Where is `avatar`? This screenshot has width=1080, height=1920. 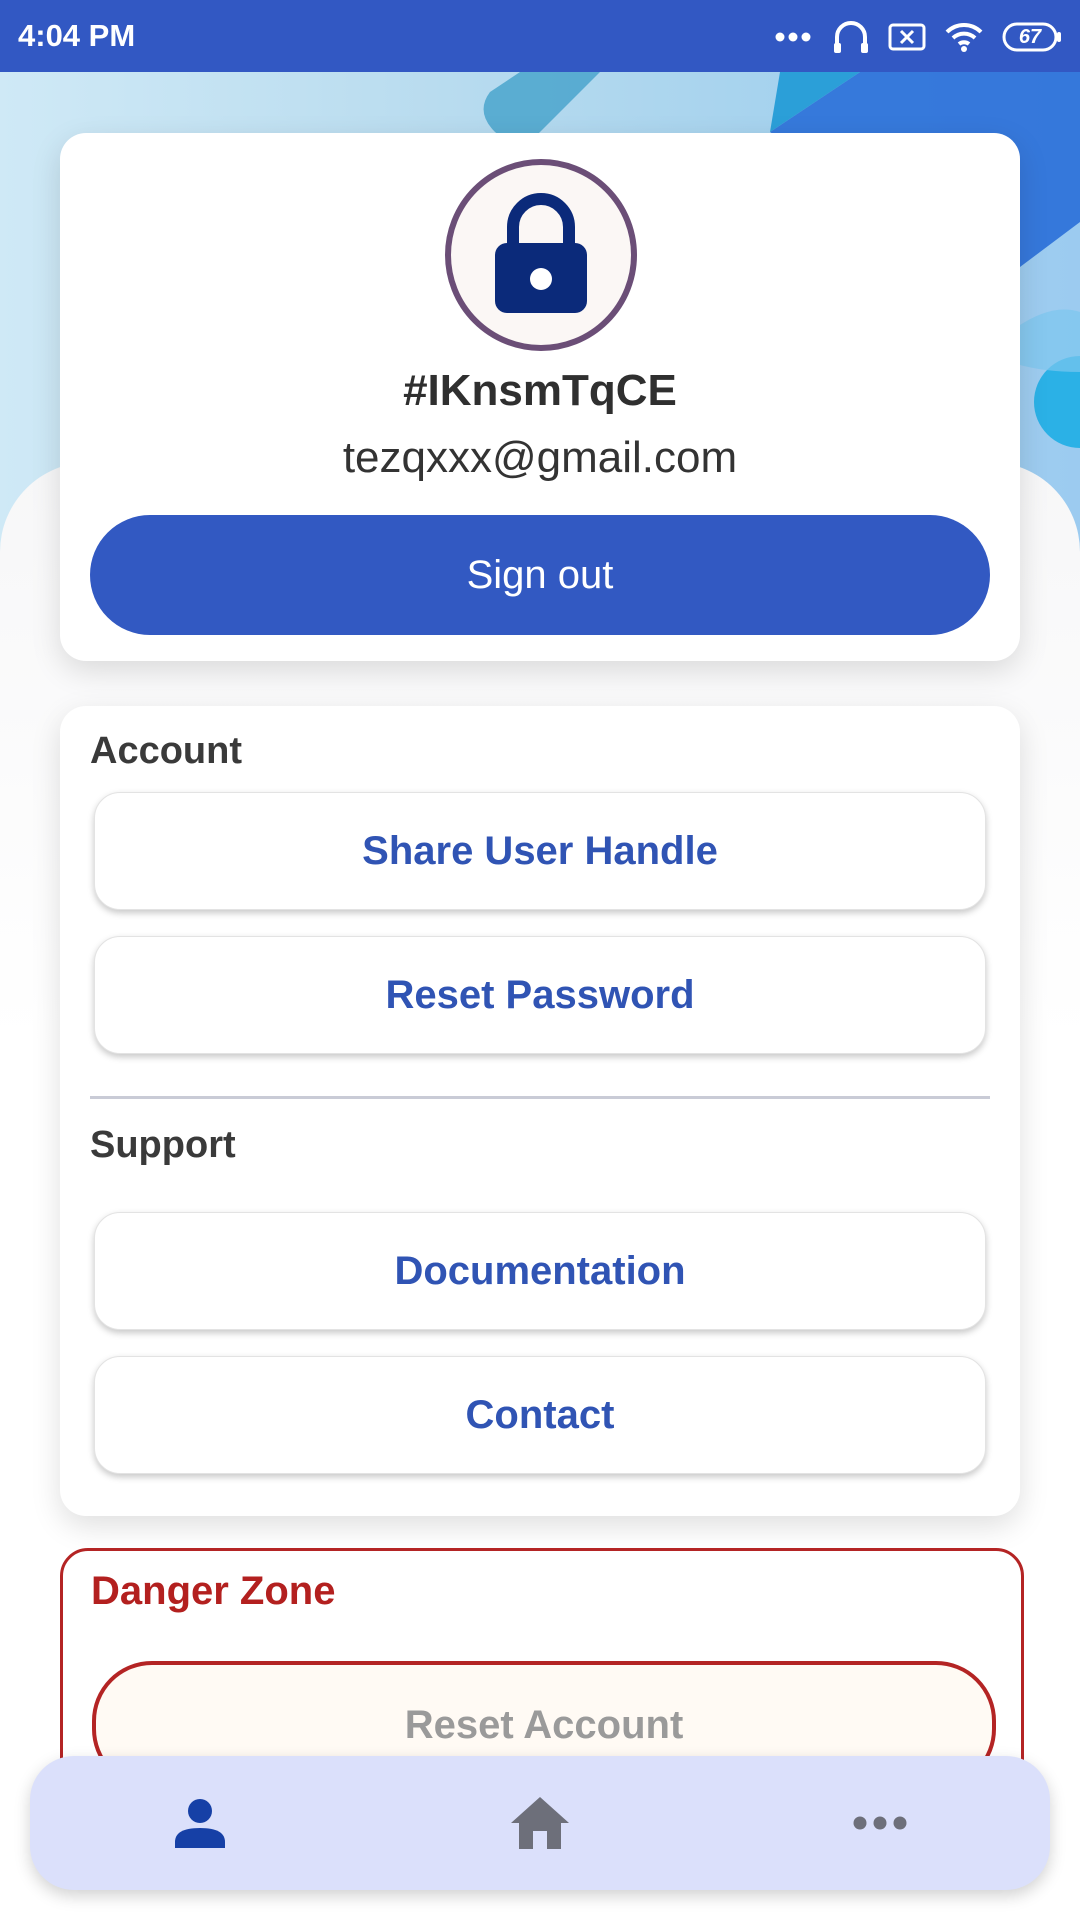
avatar is located at coordinates (541, 255).